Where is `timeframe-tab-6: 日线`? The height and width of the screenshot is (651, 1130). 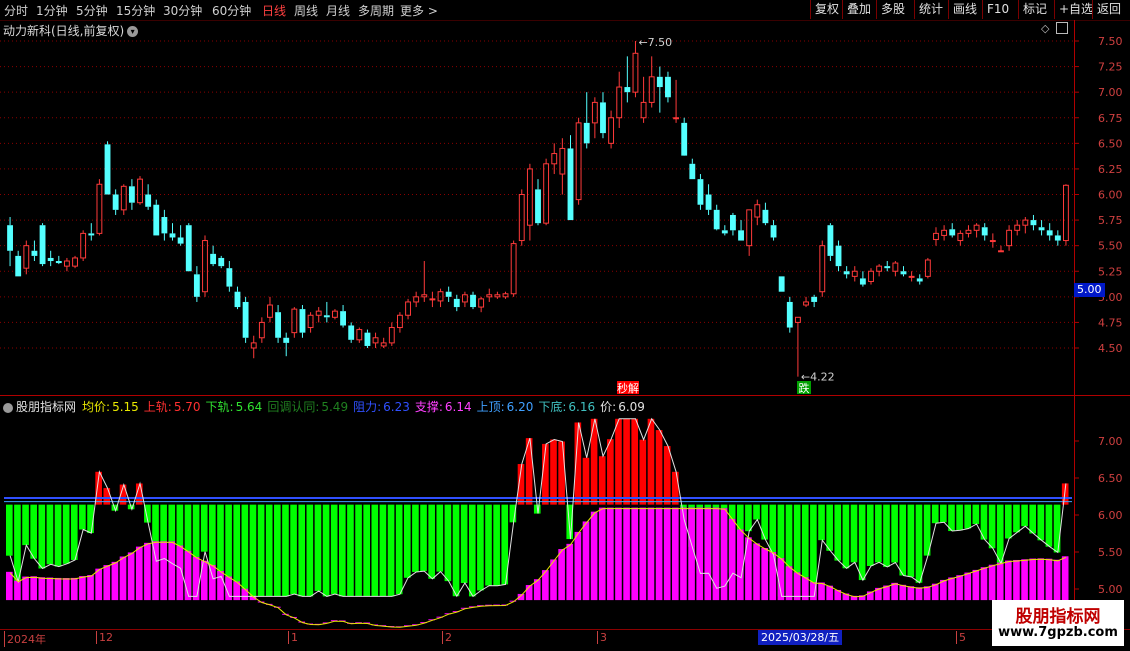
timeframe-tab-6: 日线 is located at coordinates (274, 10).